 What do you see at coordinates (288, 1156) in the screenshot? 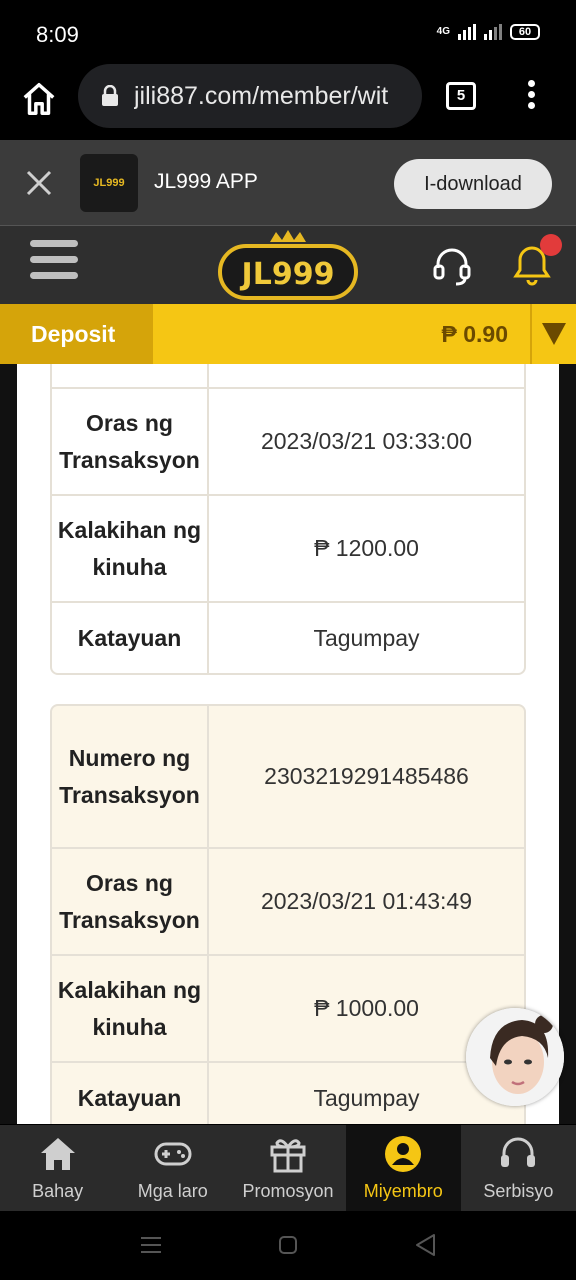
I see `gift-icon` at bounding box center [288, 1156].